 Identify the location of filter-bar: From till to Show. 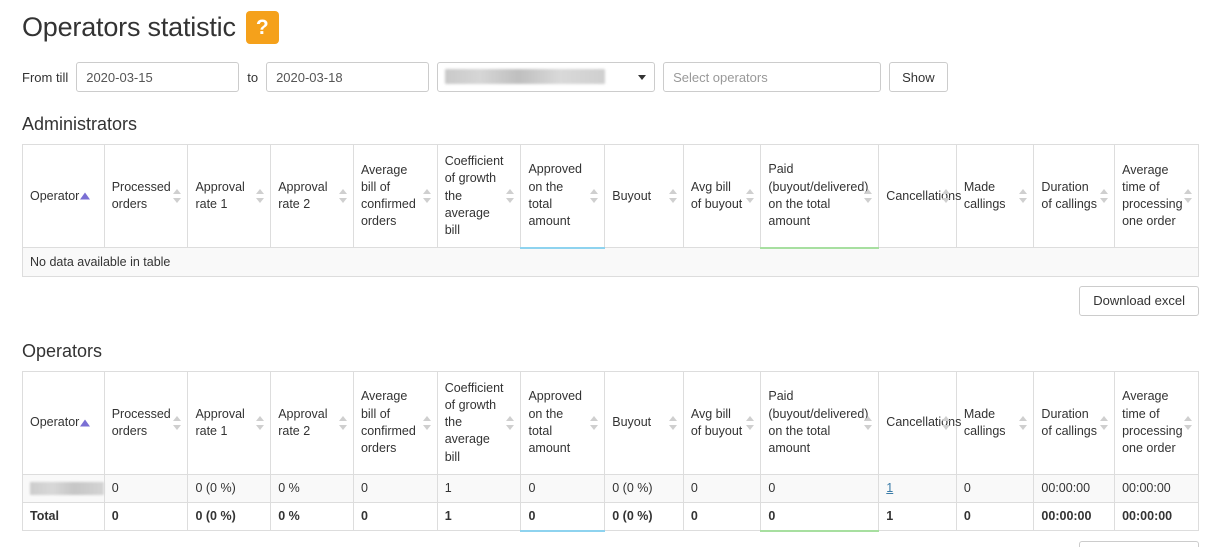
(610, 77).